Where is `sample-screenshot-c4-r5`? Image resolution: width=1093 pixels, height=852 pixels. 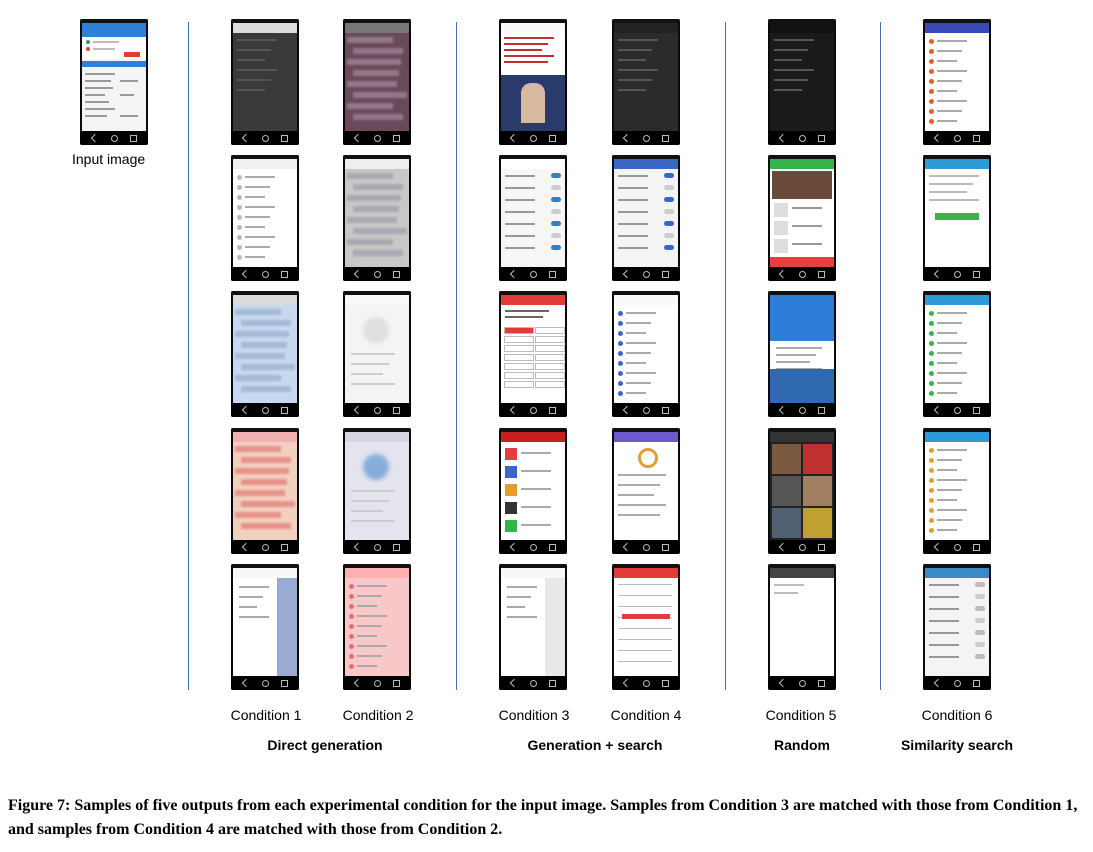
sample-screenshot-c4-r5 is located at coordinates (646, 627).